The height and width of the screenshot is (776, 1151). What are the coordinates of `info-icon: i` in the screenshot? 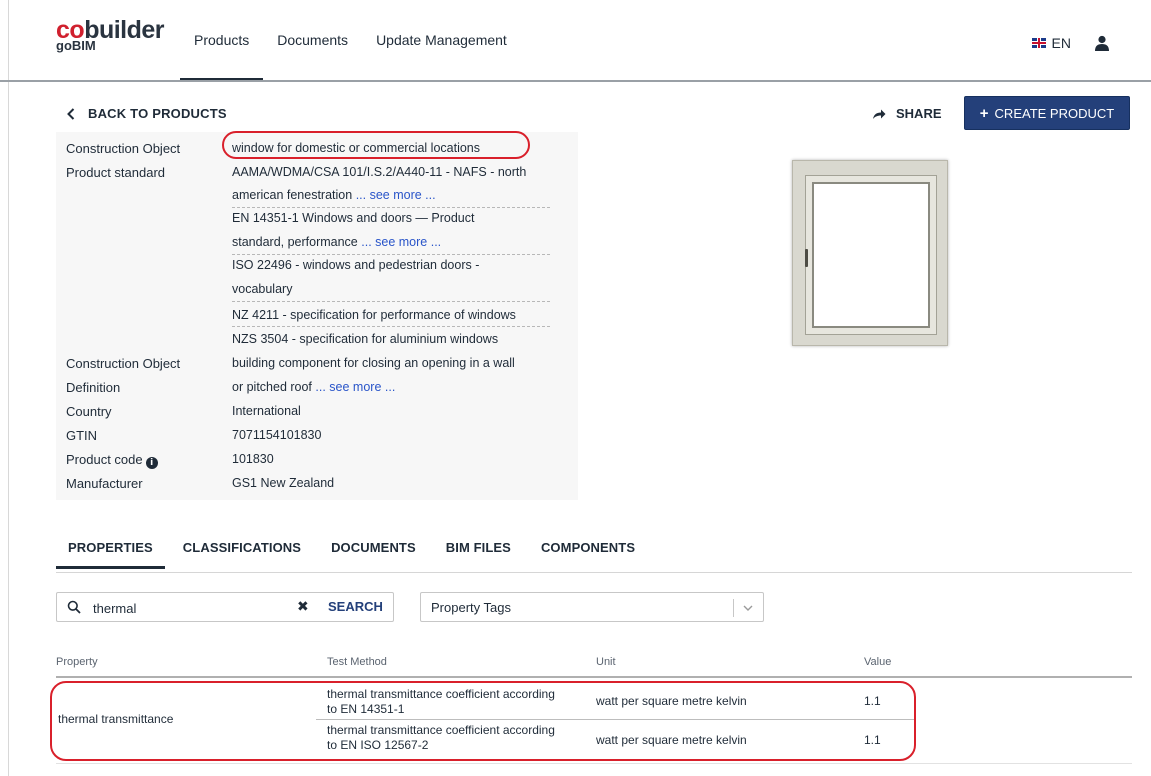 It's located at (151, 463).